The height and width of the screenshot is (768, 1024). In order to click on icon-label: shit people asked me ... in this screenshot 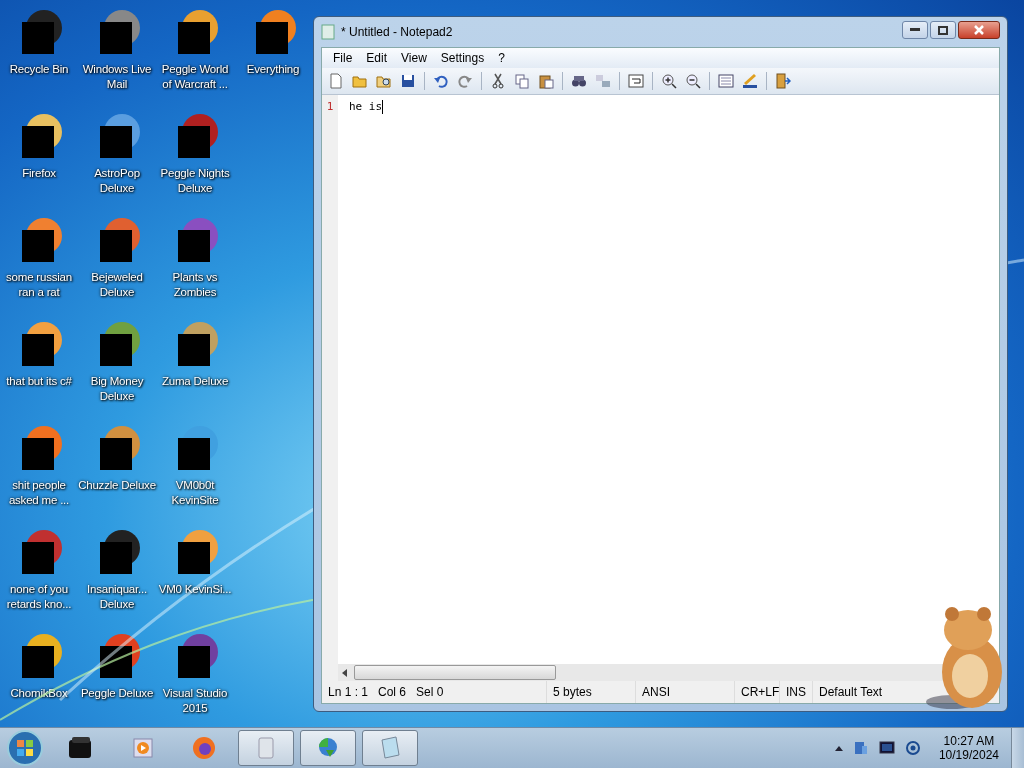, I will do `click(39, 493)`.